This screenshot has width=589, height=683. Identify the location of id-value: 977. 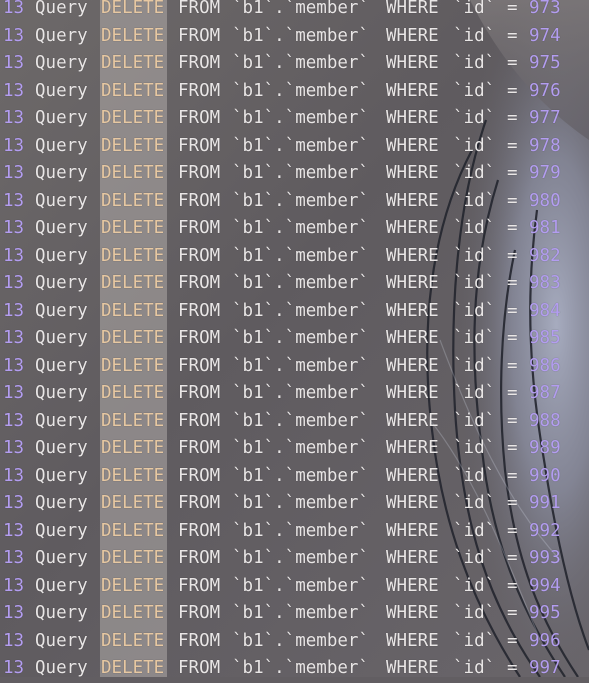
(545, 118).